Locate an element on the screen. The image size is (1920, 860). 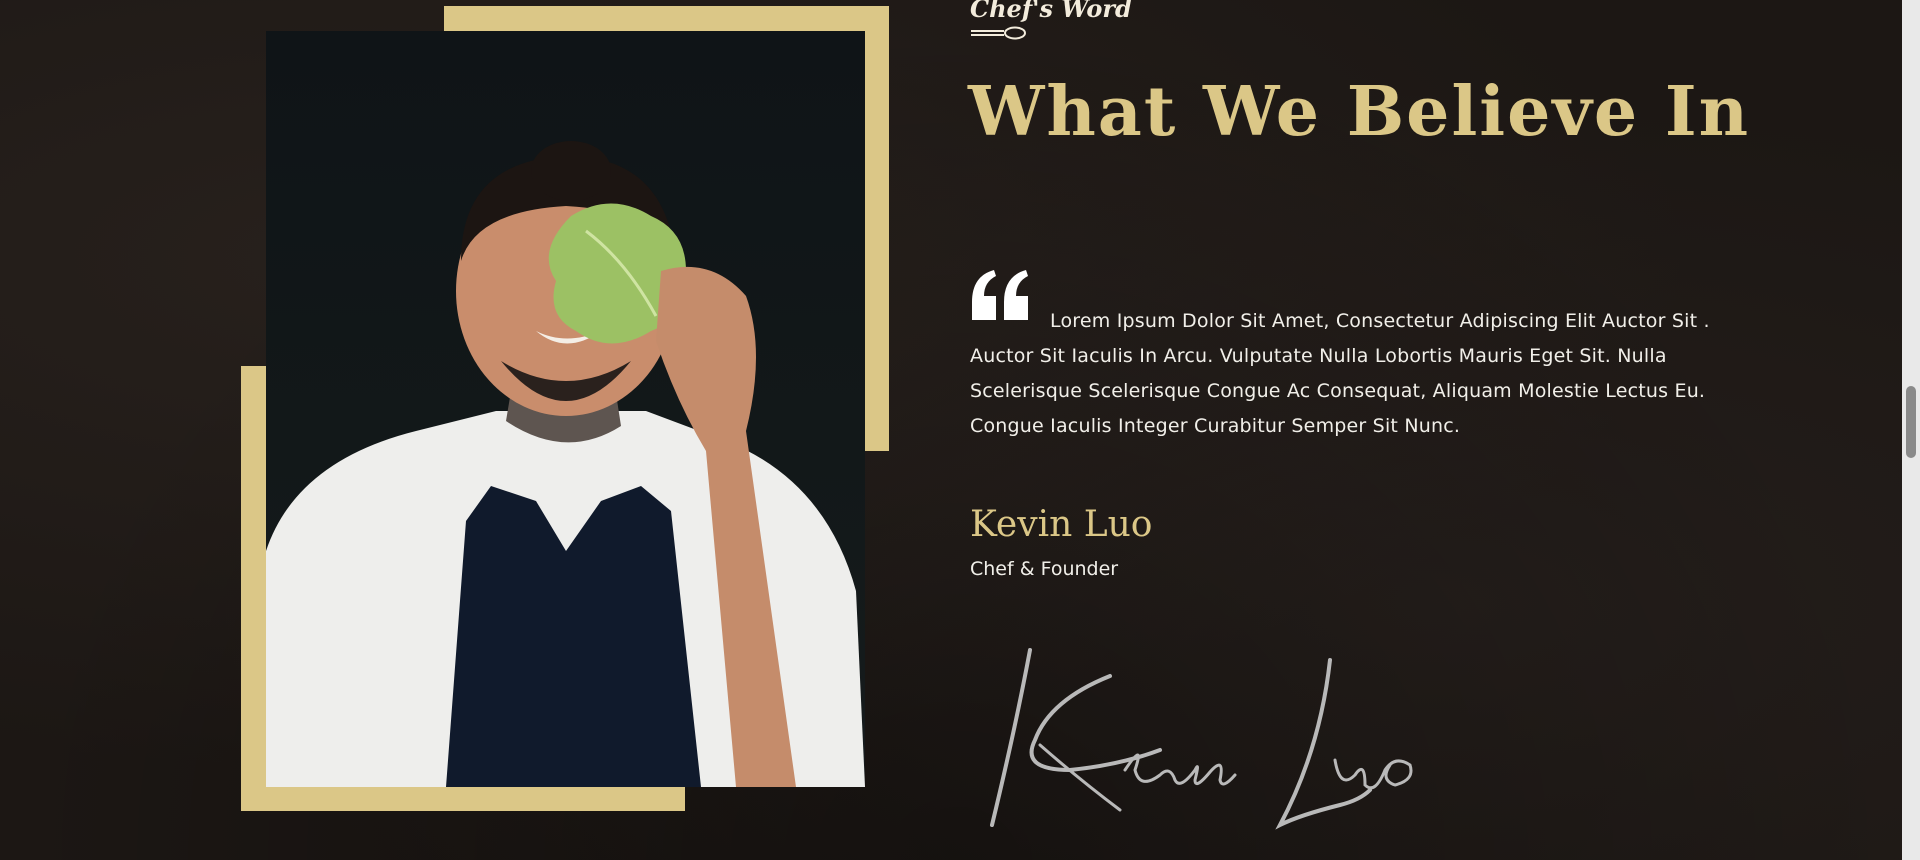
scrollbar-thumb is located at coordinates (1911, 422).